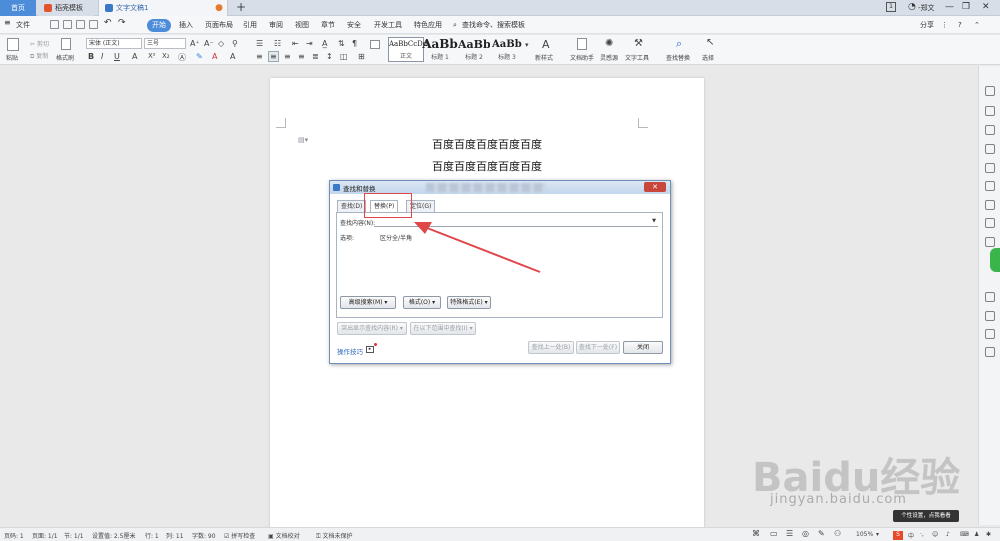  I want to click on highlight-icon: ✎, so click(199, 56).